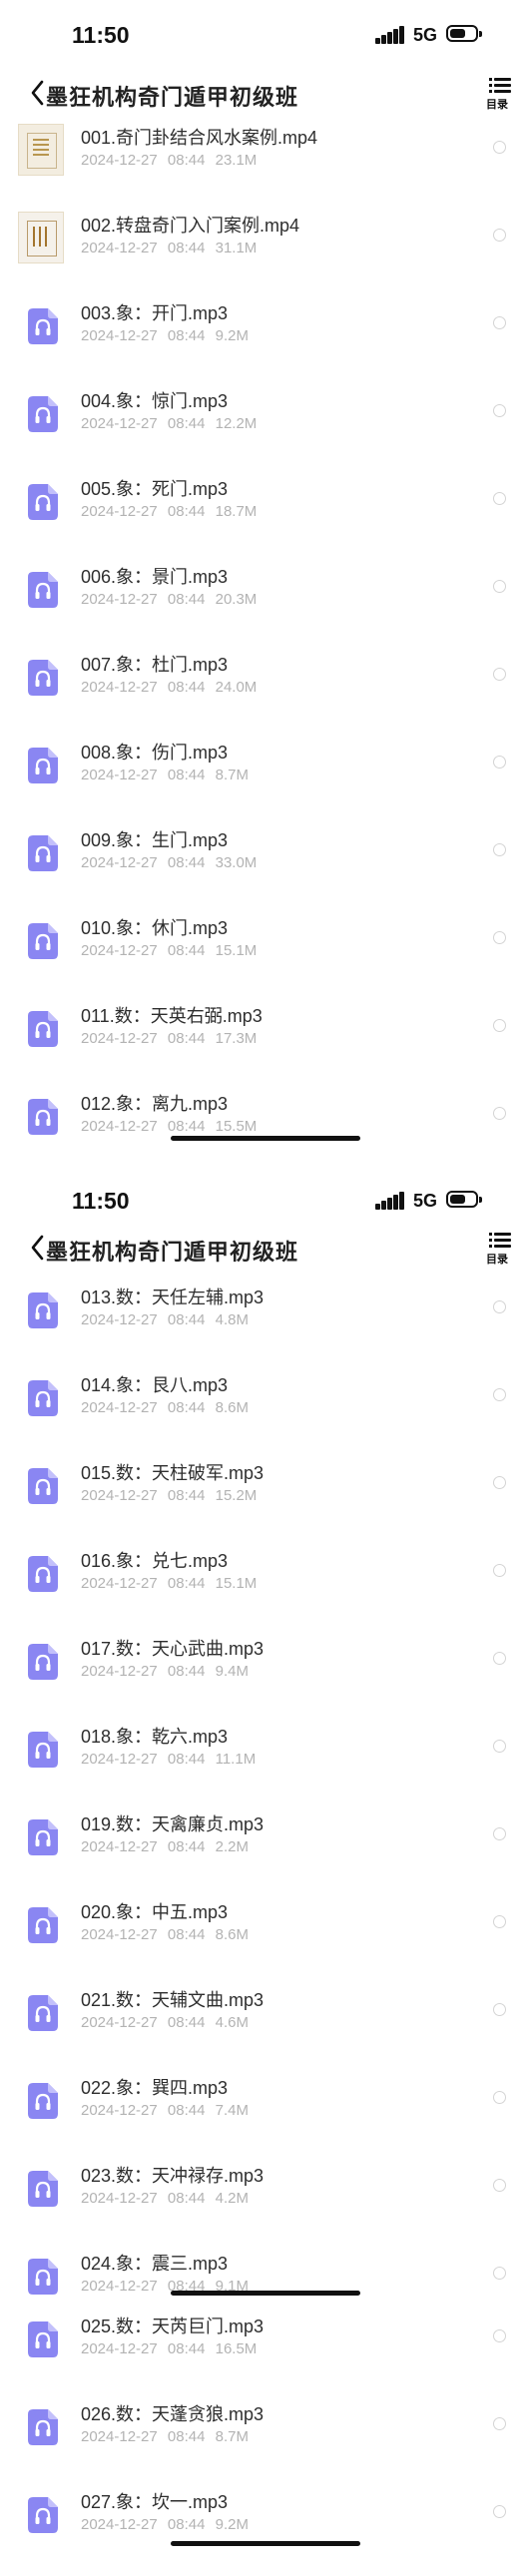 This screenshot has width=532, height=2576. Describe the element at coordinates (266, 1134) in the screenshot. I see `list-item: 012.象：离九.mp3 2024-12-27 08:44 15.5M` at that location.